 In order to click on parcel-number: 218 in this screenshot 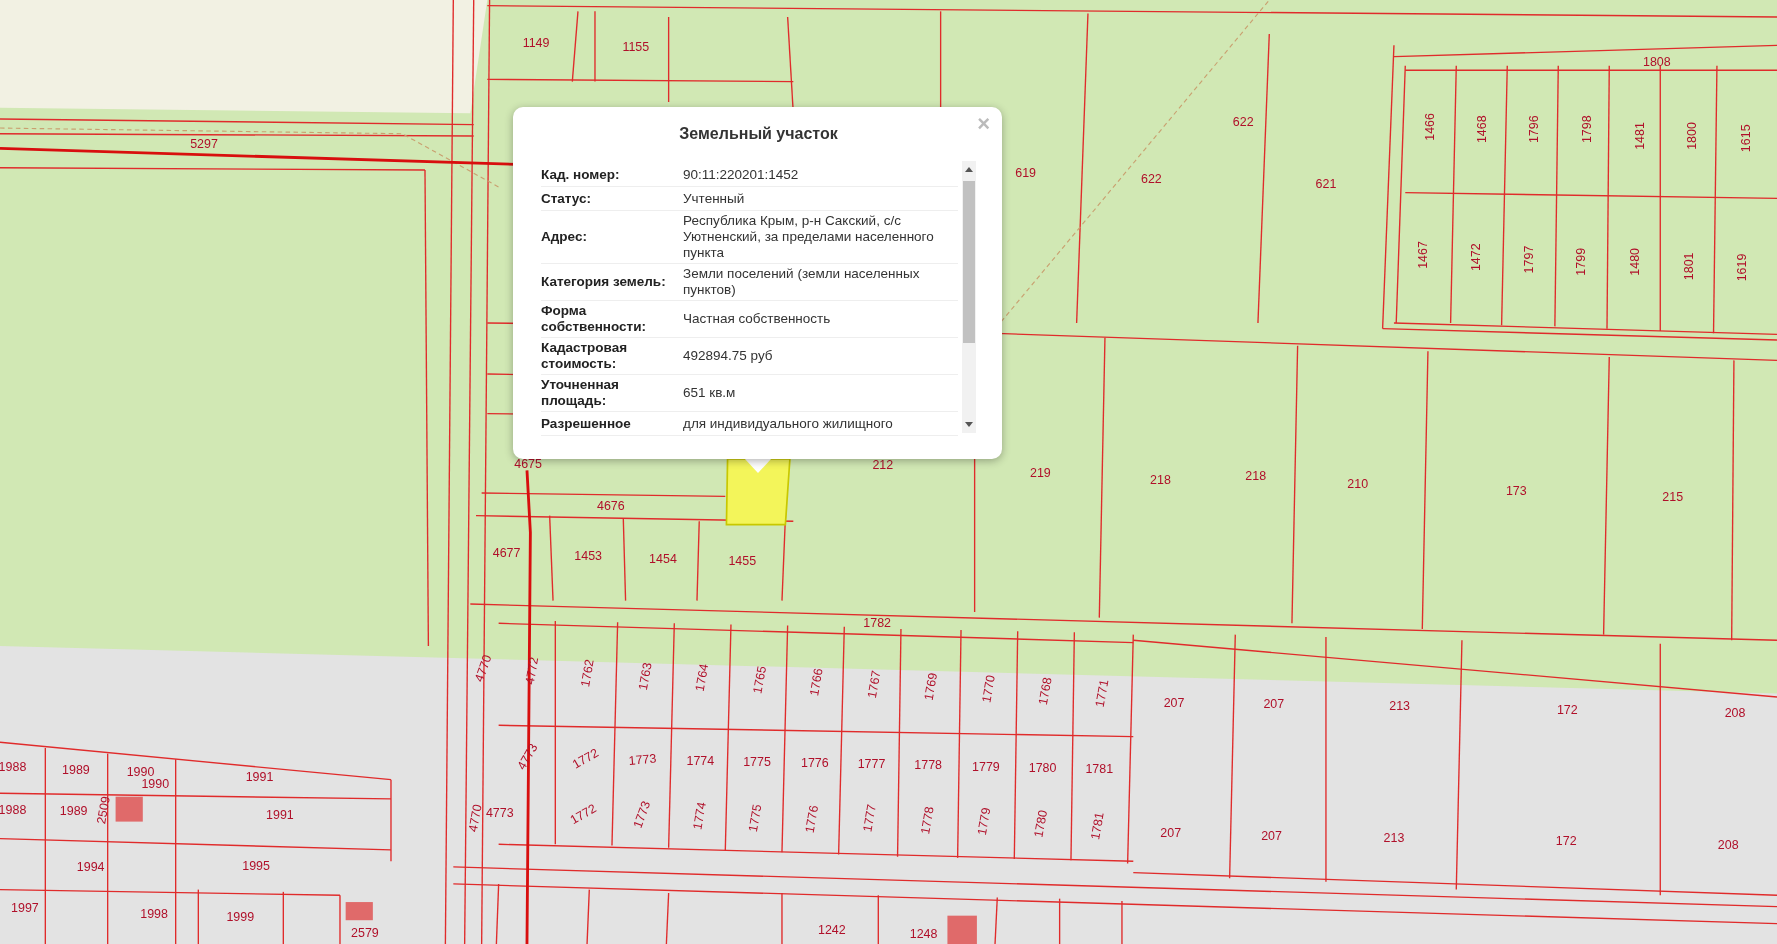, I will do `click(1160, 479)`.